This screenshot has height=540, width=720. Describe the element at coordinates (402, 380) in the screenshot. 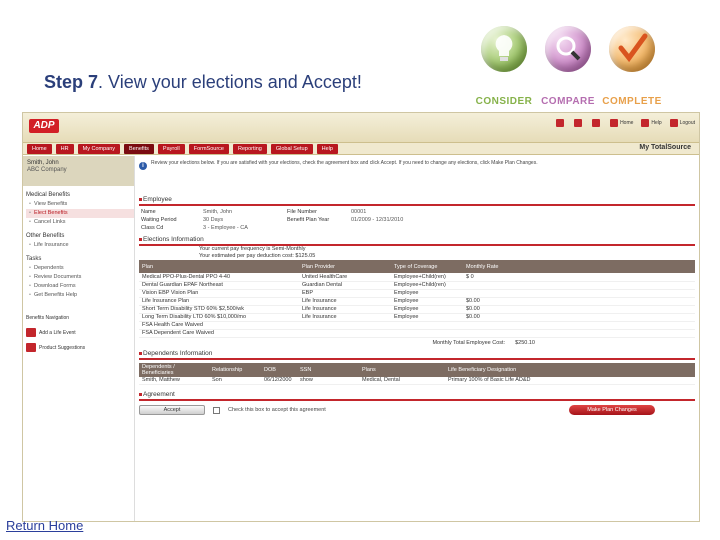

I see `table-cell: Medical, Dental` at that location.